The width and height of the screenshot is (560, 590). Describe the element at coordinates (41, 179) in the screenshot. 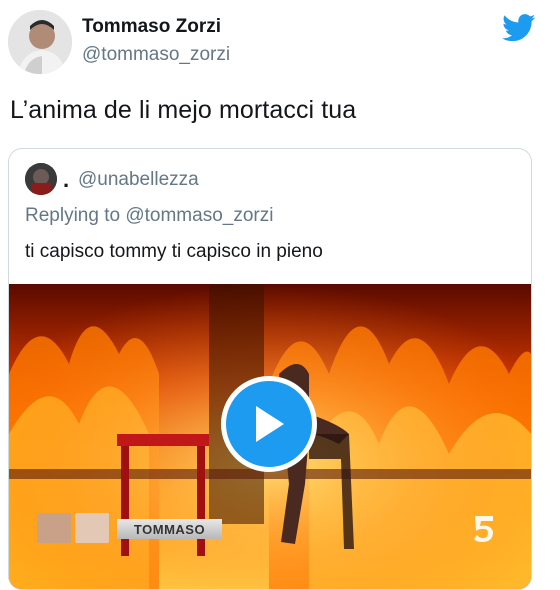

I see `quoted-author-avatar` at that location.